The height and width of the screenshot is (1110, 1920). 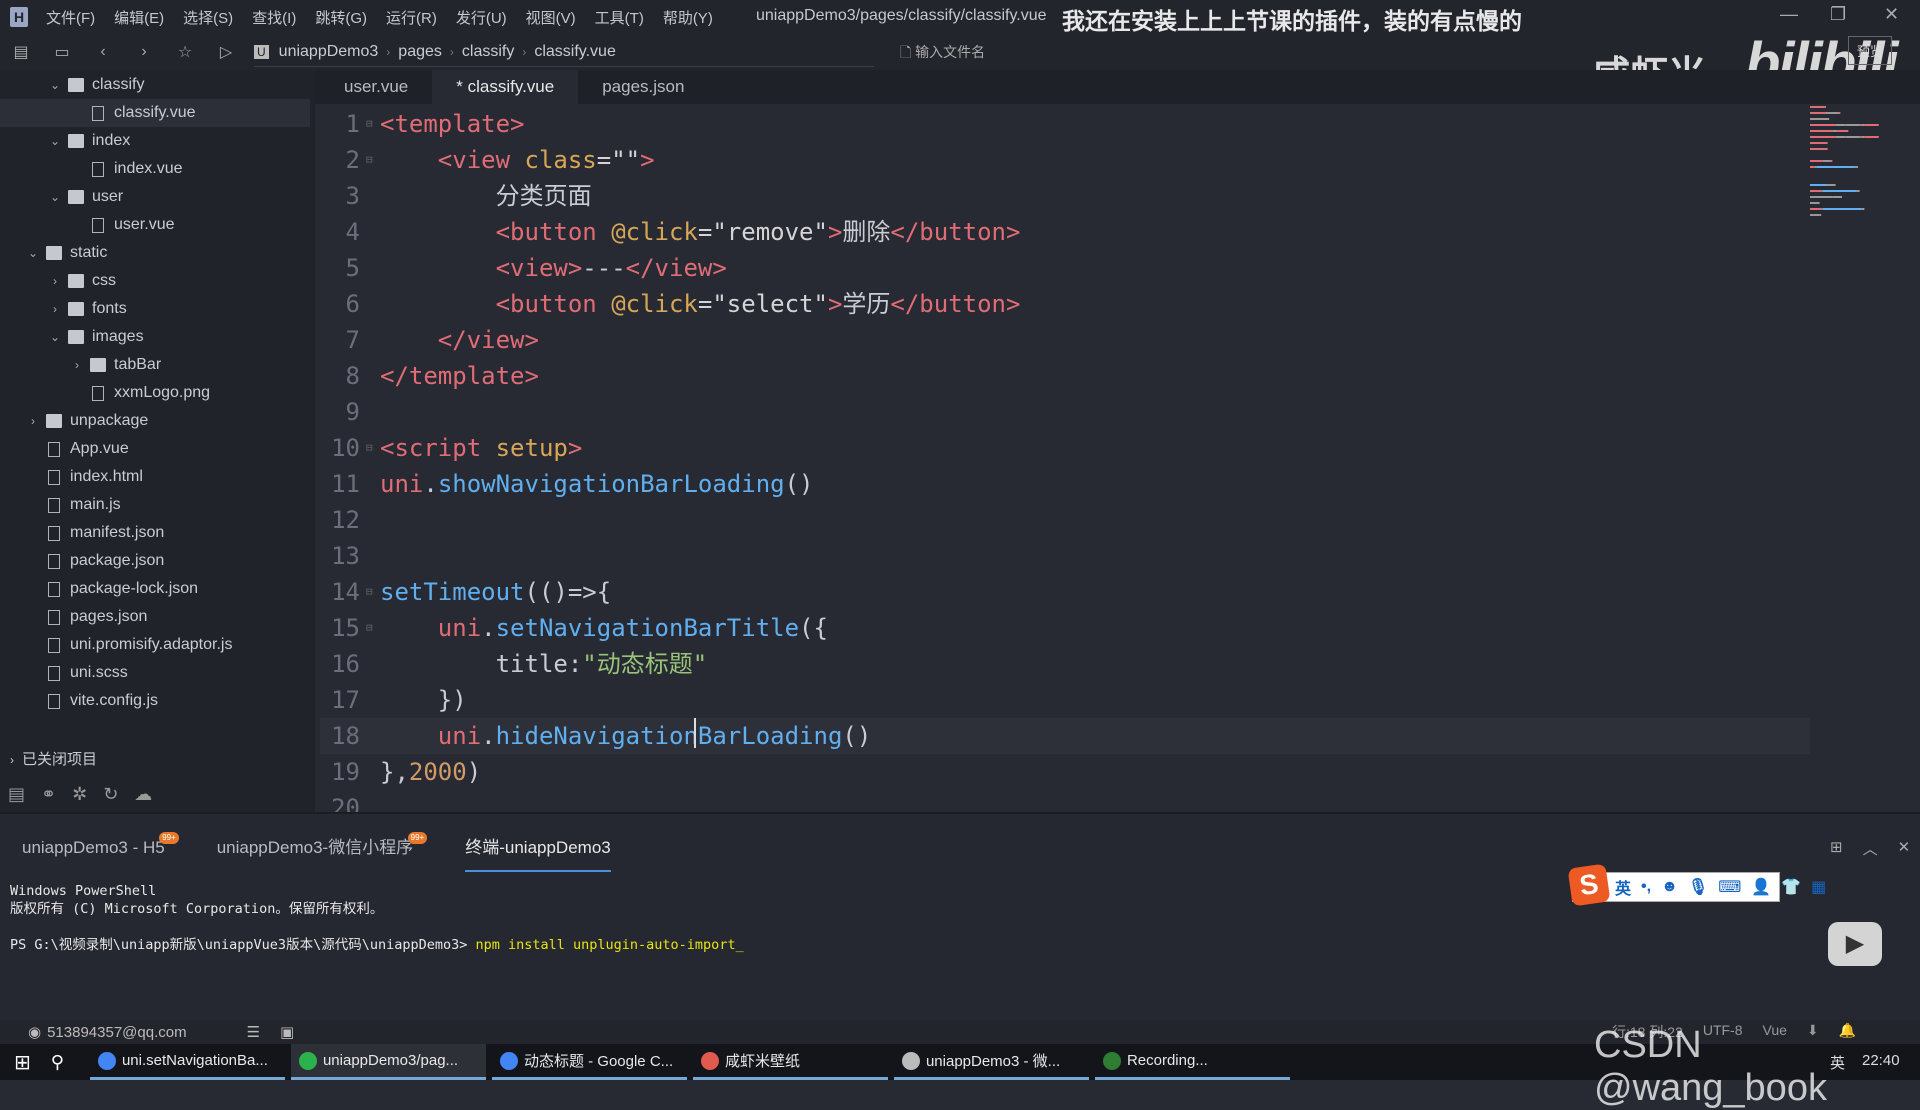 I want to click on menu-item: 运行(R), so click(x=411, y=17).